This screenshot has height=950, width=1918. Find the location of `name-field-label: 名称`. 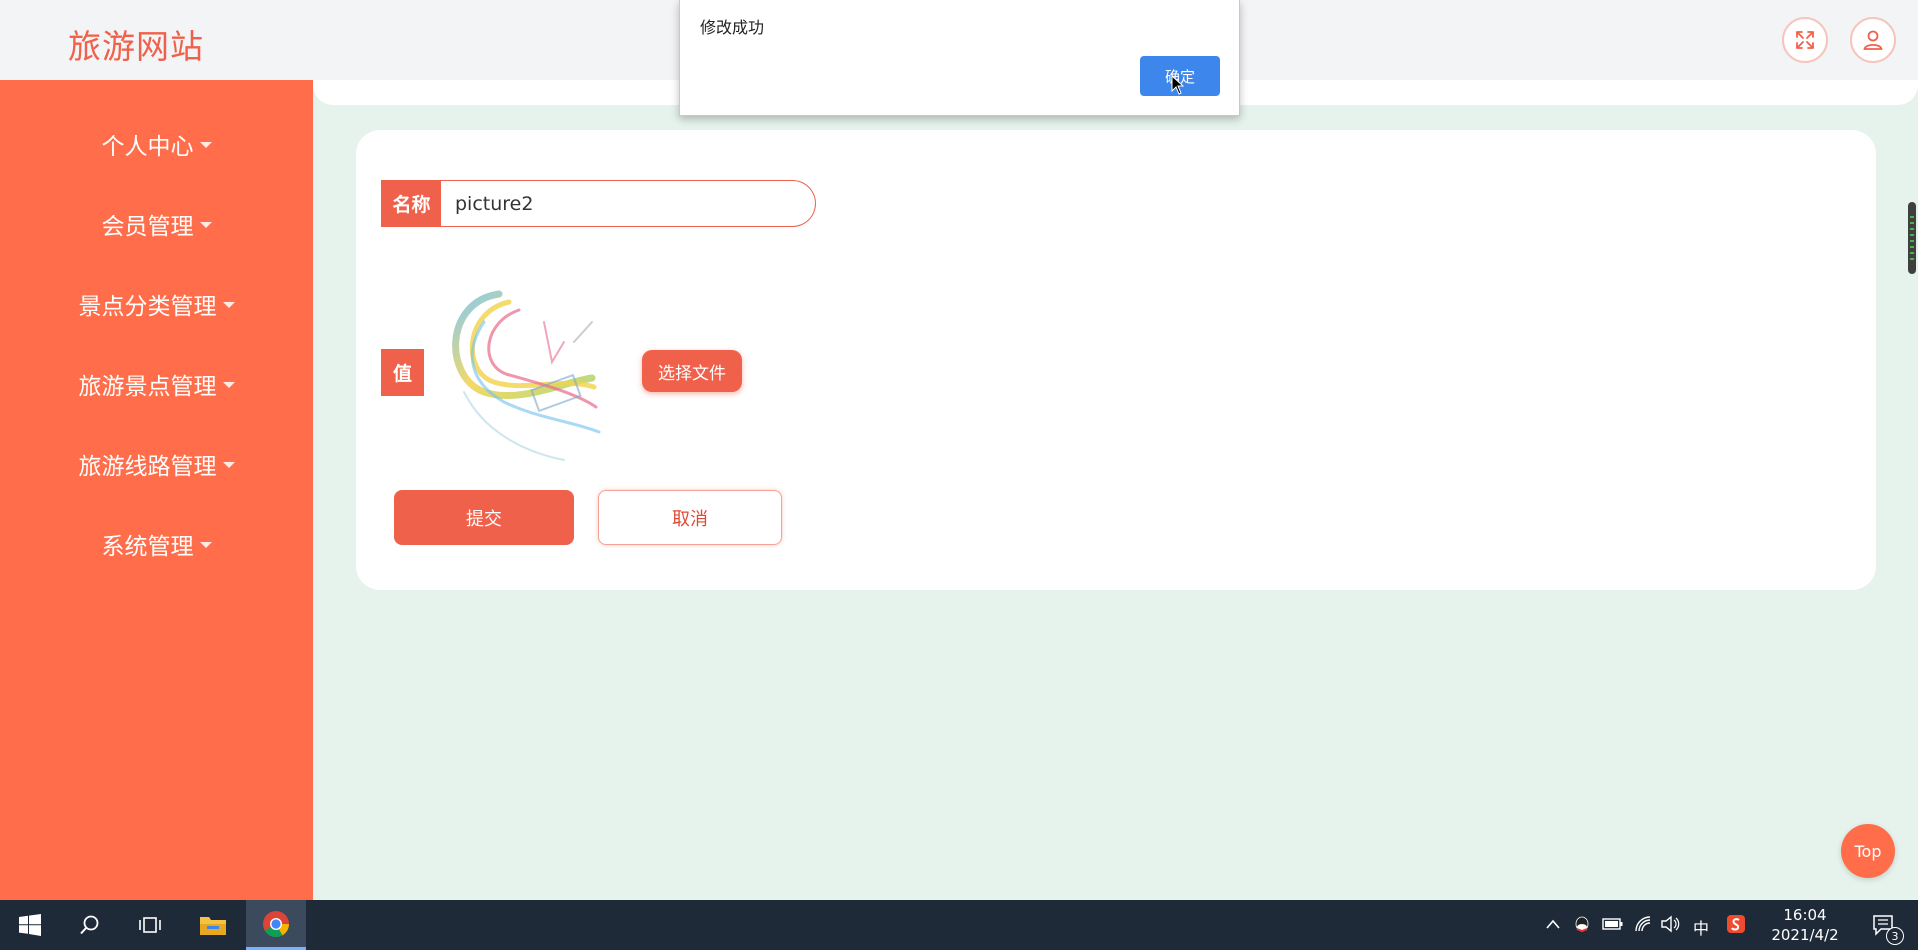

name-field-label: 名称 is located at coordinates (411, 203).